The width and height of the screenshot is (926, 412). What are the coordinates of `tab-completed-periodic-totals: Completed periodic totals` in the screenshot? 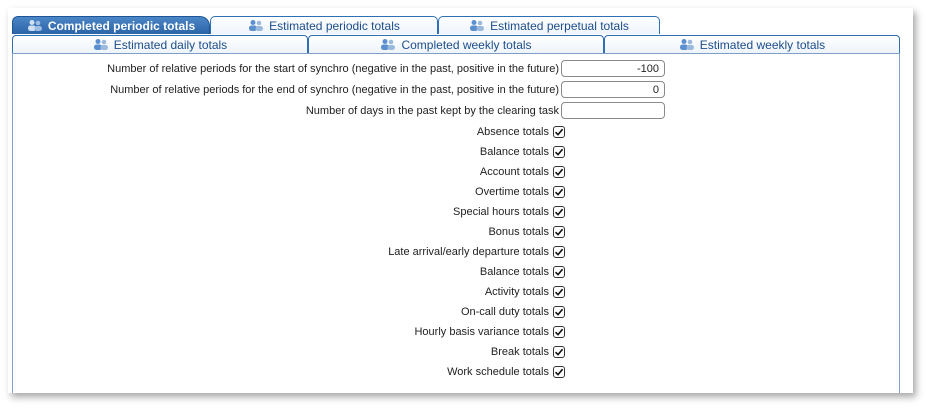 It's located at (111, 25).